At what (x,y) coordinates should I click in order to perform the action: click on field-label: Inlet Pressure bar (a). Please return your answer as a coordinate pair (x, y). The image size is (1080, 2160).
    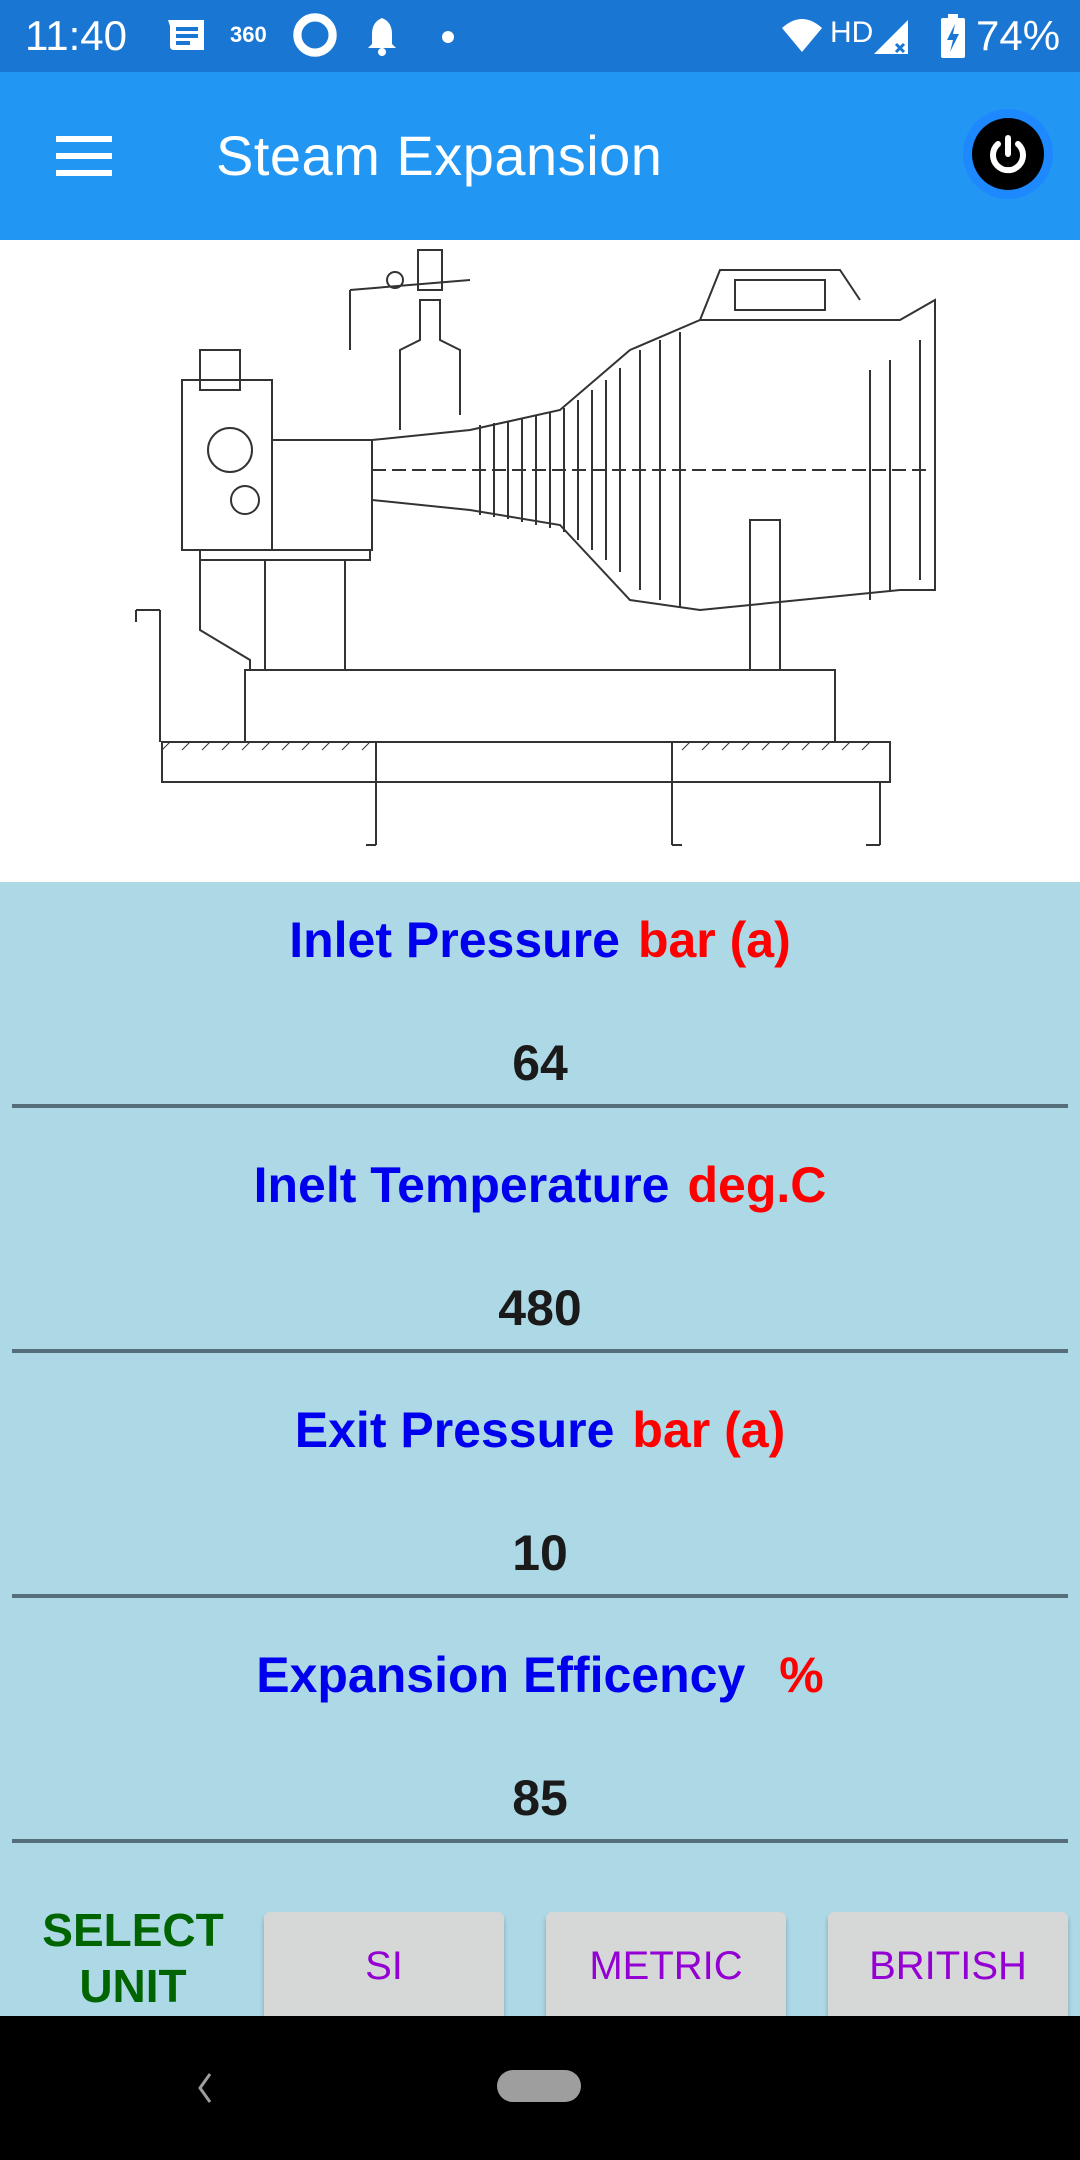
    Looking at the image, I should click on (540, 940).